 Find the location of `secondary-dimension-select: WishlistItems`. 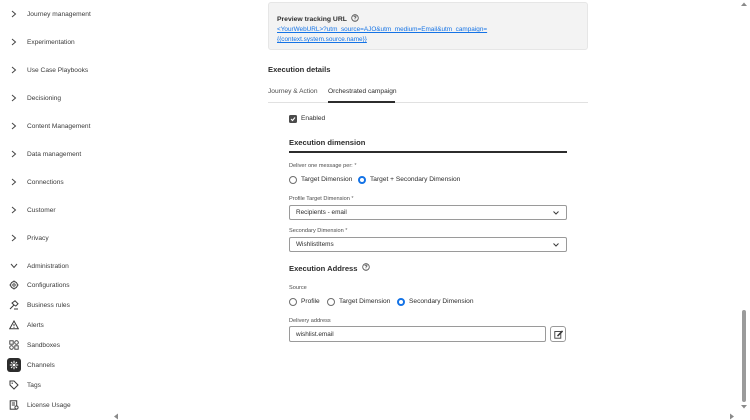

secondary-dimension-select: WishlistItems is located at coordinates (428, 244).